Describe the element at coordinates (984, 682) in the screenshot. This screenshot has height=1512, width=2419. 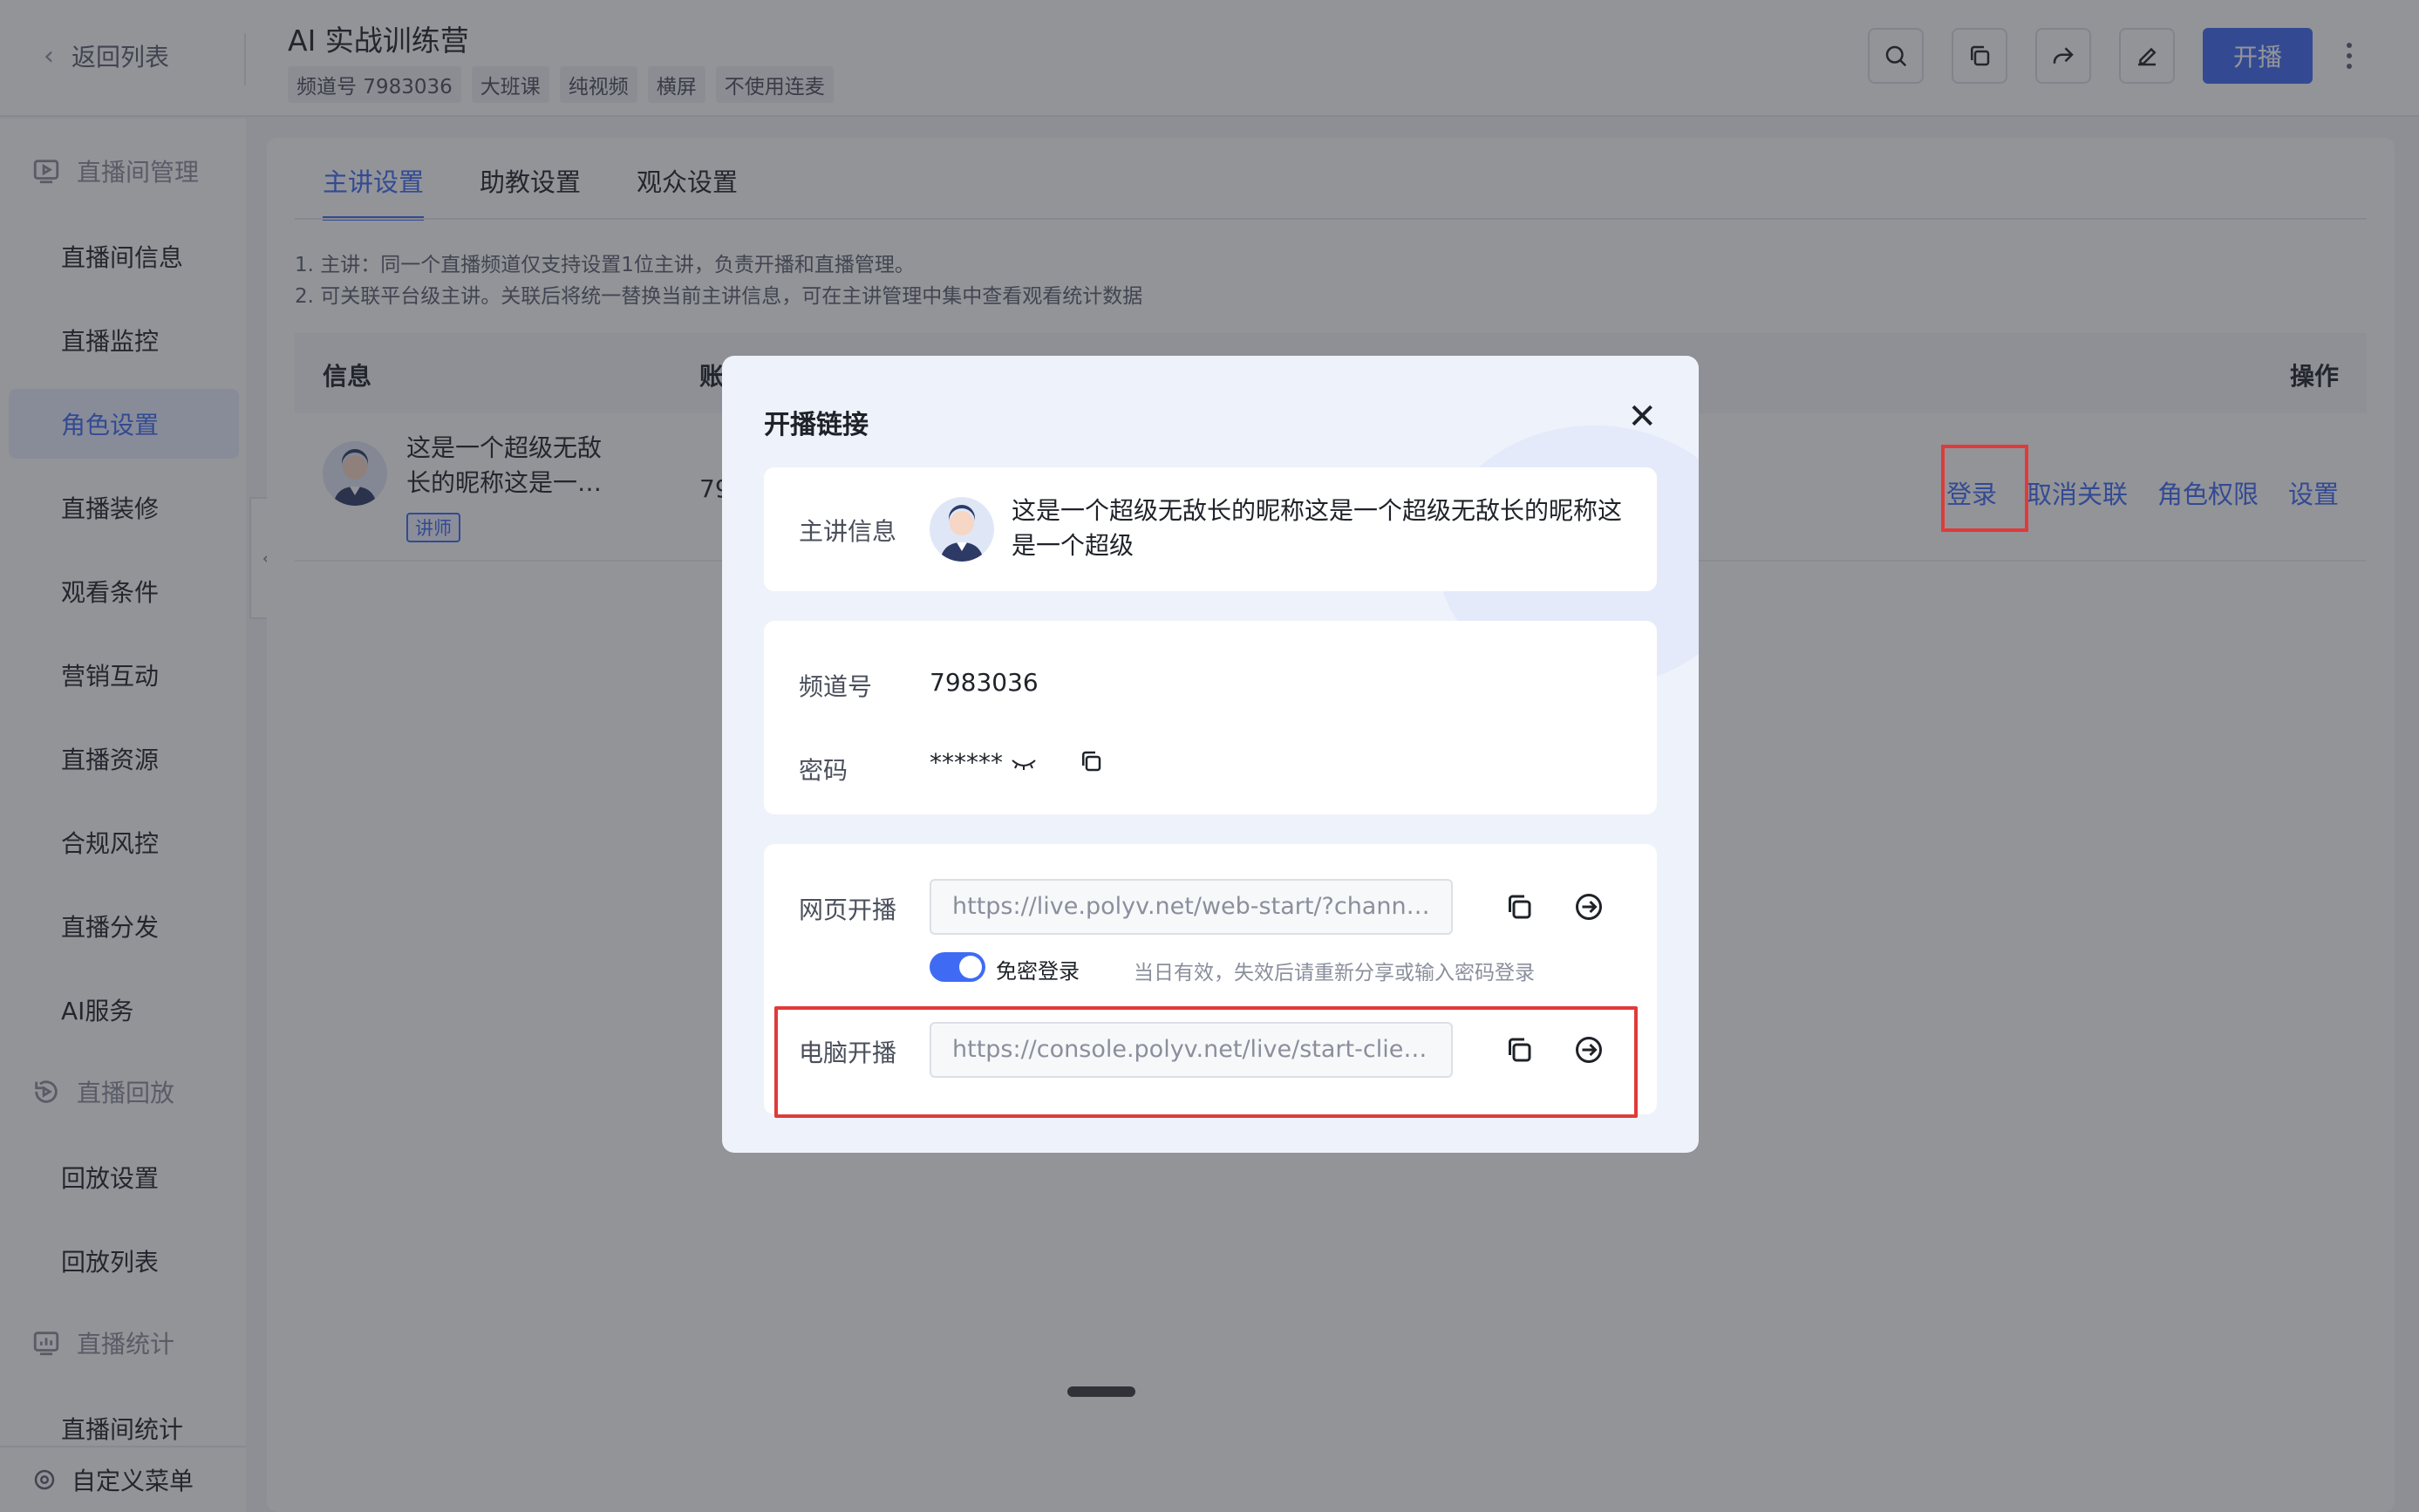
I see `channel-value: 7983036` at that location.